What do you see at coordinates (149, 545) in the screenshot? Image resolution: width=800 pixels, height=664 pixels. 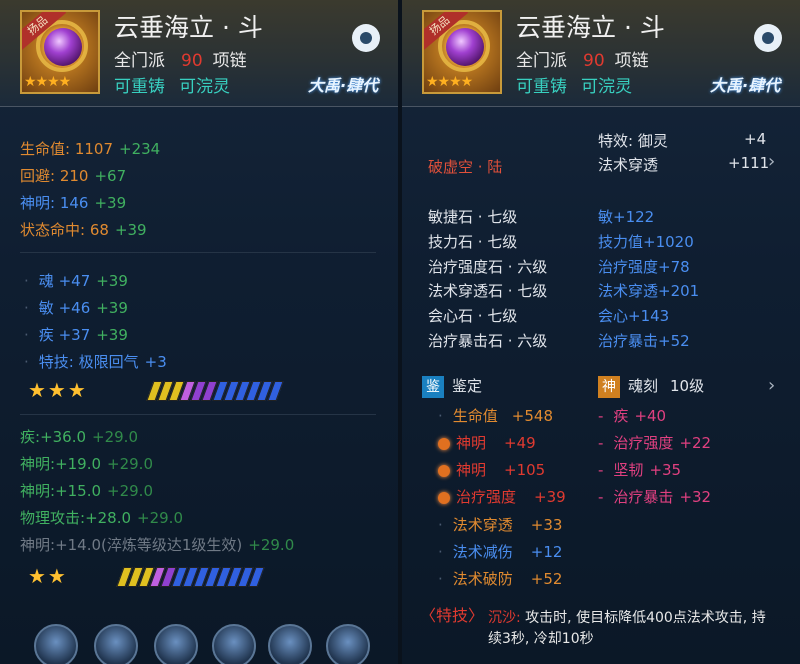 I see `refine-value: +14.0(淬炼等级达1级生效)` at bounding box center [149, 545].